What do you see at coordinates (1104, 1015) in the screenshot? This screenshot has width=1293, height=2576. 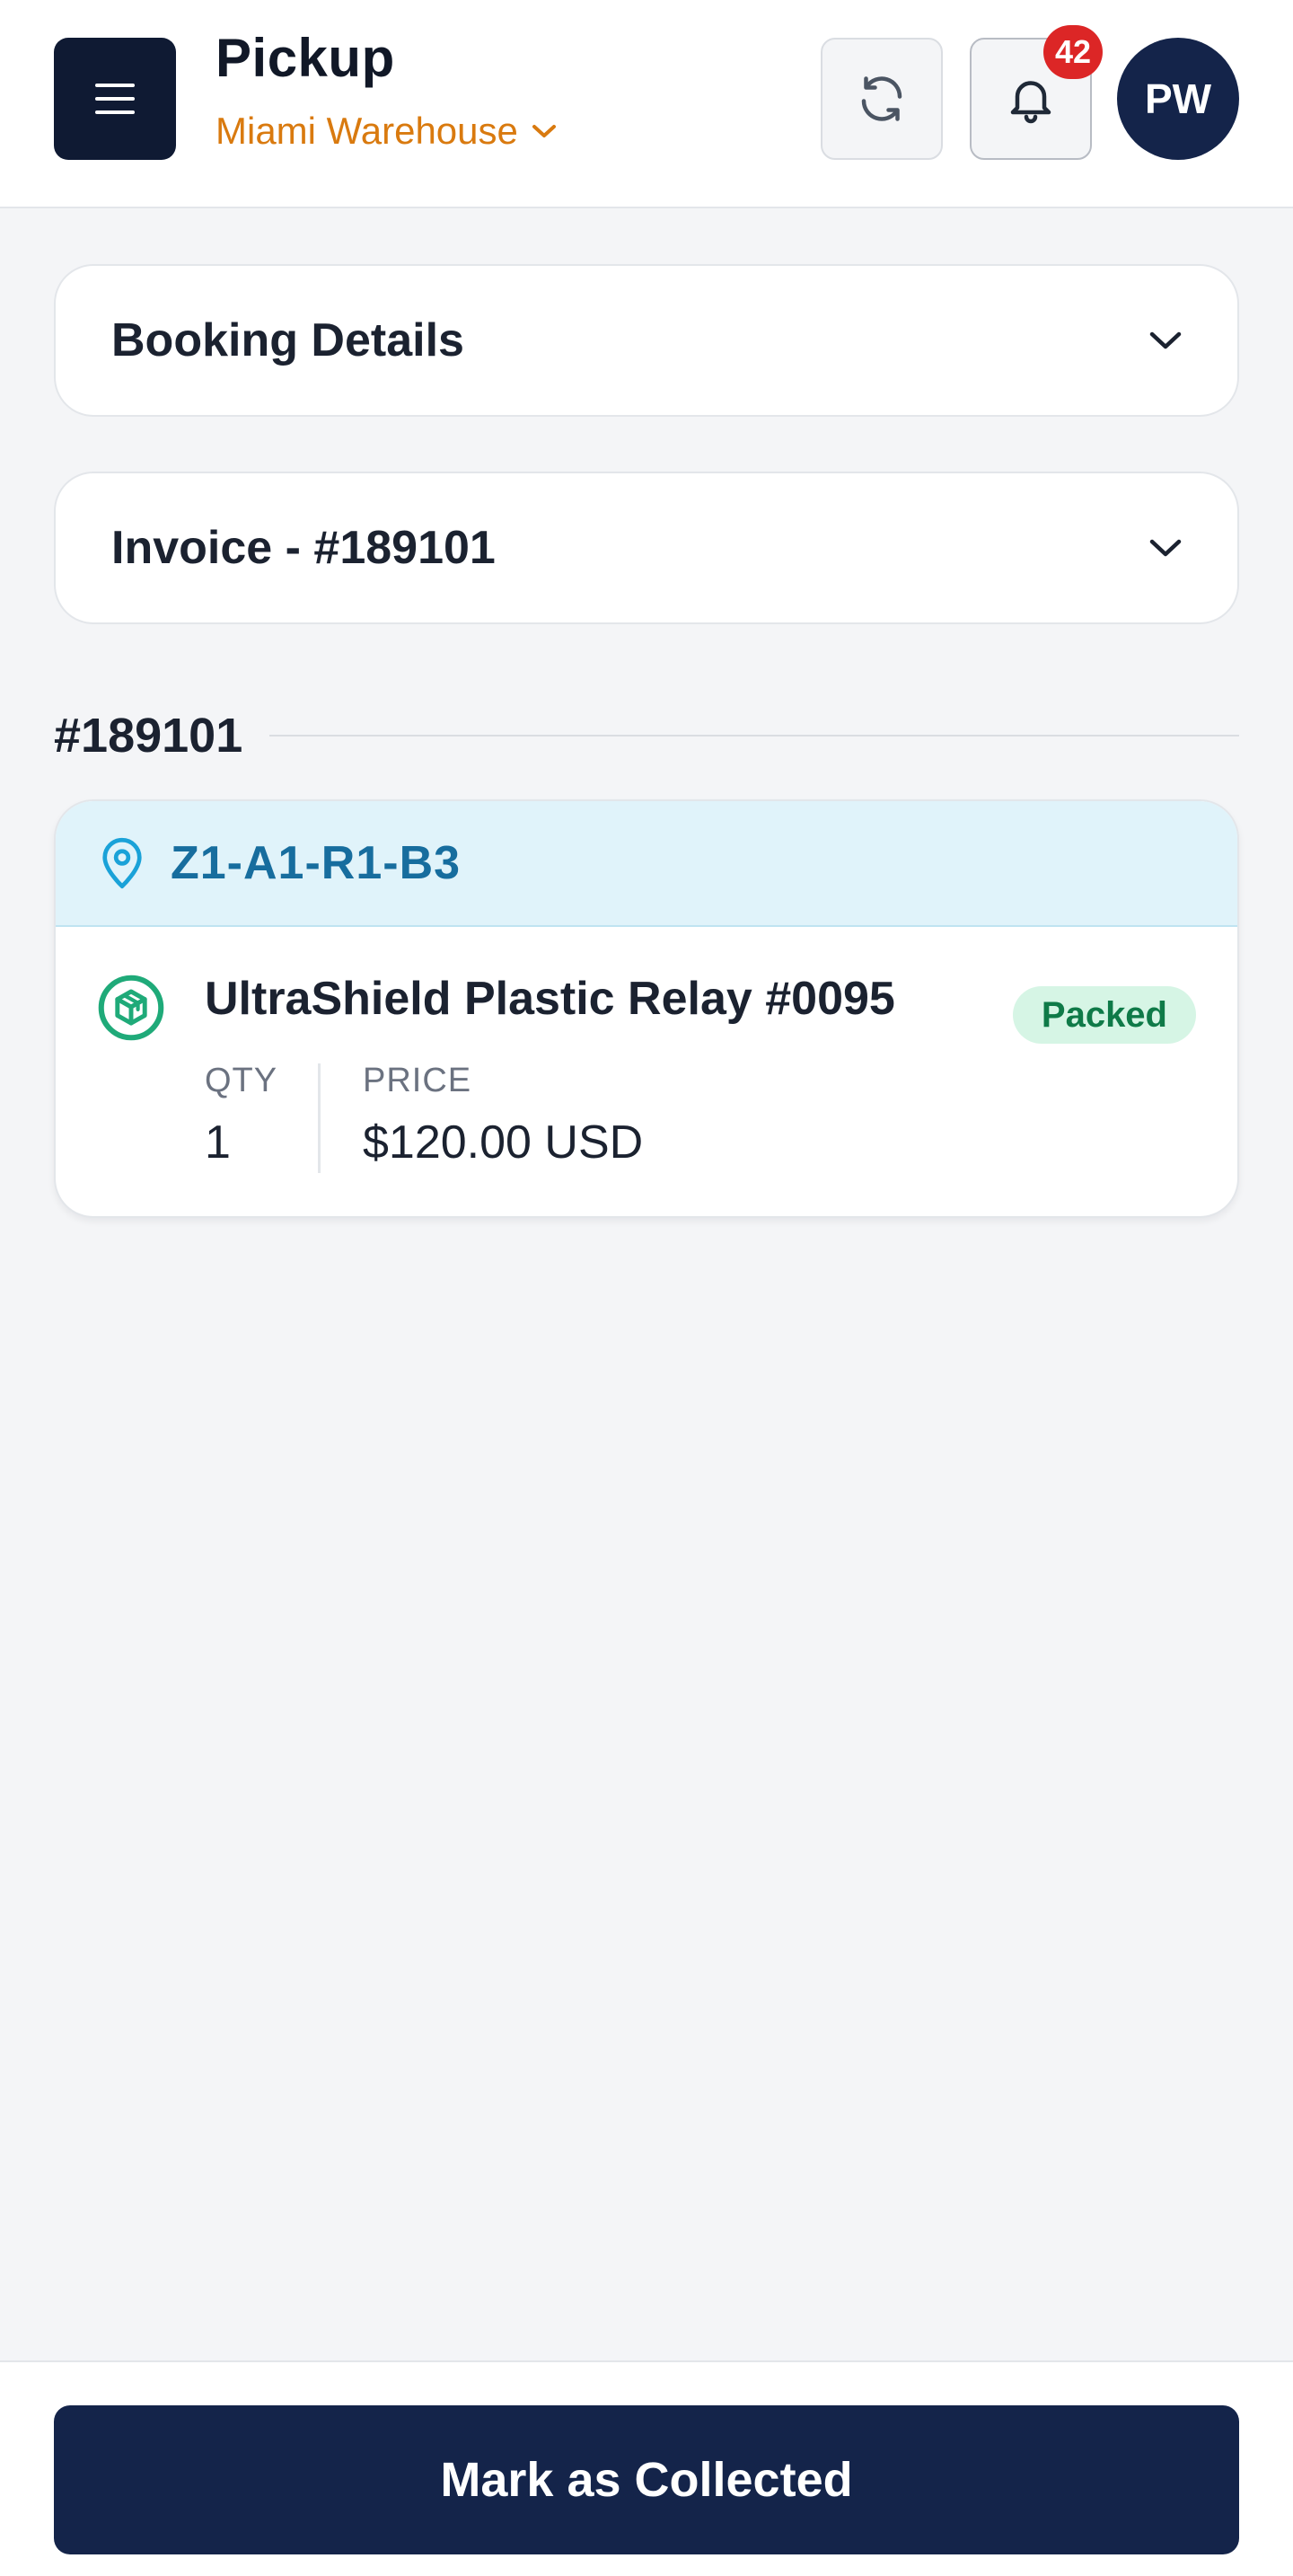 I see `status-badge: Packed` at bounding box center [1104, 1015].